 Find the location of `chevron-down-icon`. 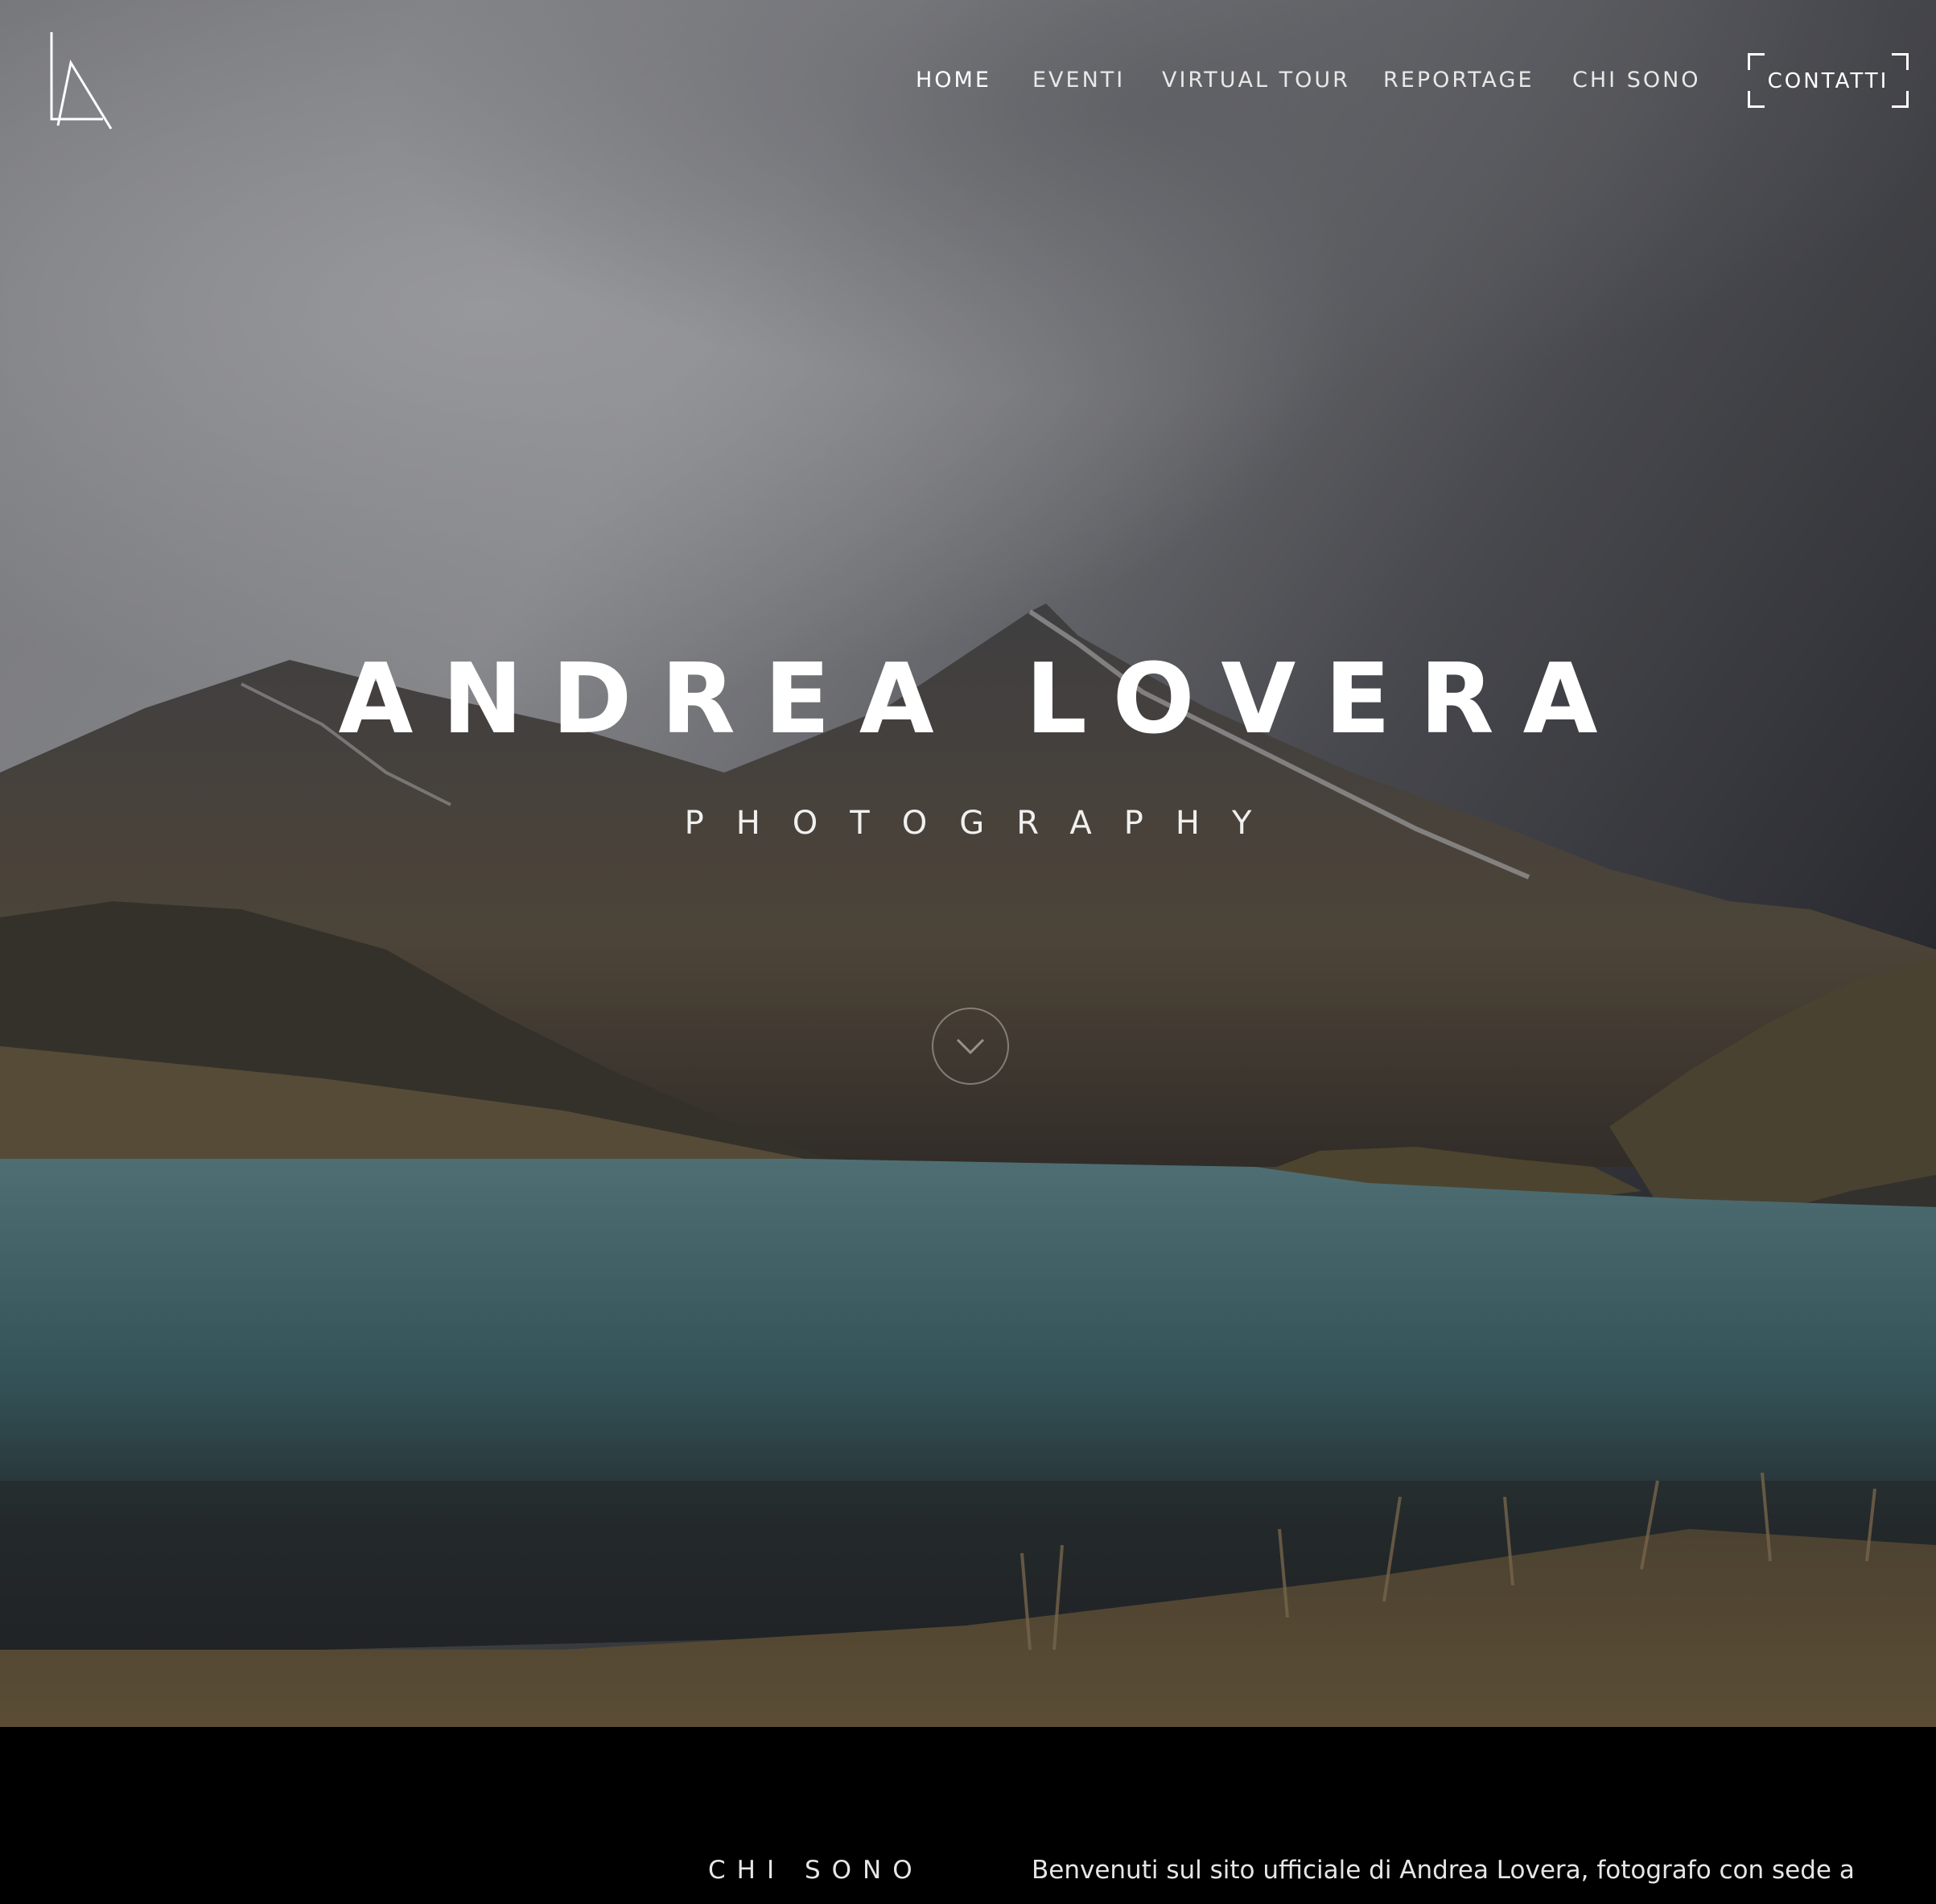

chevron-down-icon is located at coordinates (970, 1046).